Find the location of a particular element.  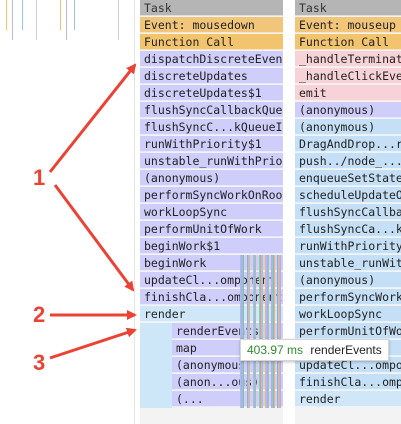

flame-entry: DragAndDrop...ract is located at coordinates (348, 144).